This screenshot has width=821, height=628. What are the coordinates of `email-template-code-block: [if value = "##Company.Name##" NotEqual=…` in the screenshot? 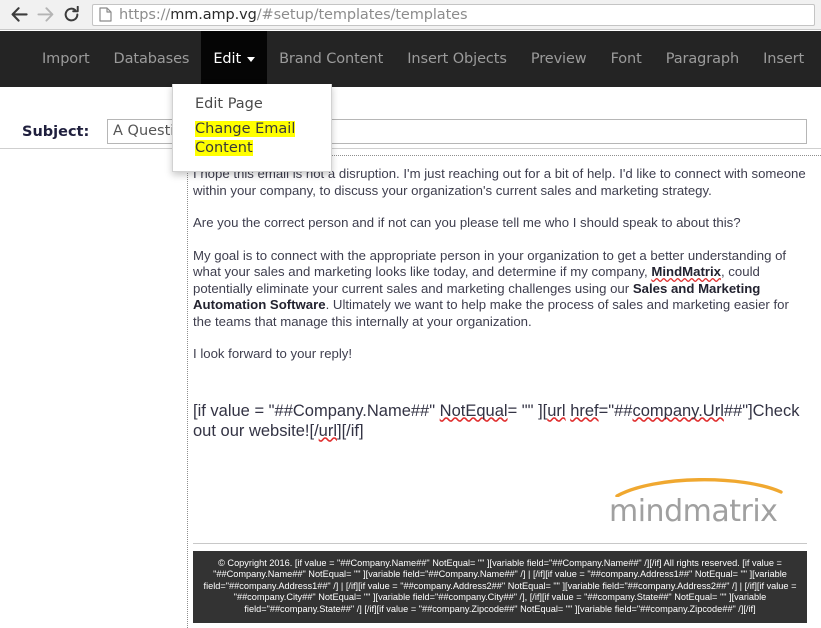 It's located at (500, 421).